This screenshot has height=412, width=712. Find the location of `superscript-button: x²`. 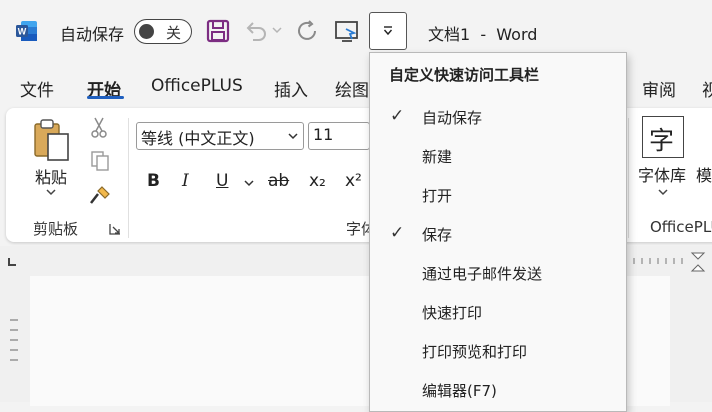

superscript-button: x² is located at coordinates (353, 181).